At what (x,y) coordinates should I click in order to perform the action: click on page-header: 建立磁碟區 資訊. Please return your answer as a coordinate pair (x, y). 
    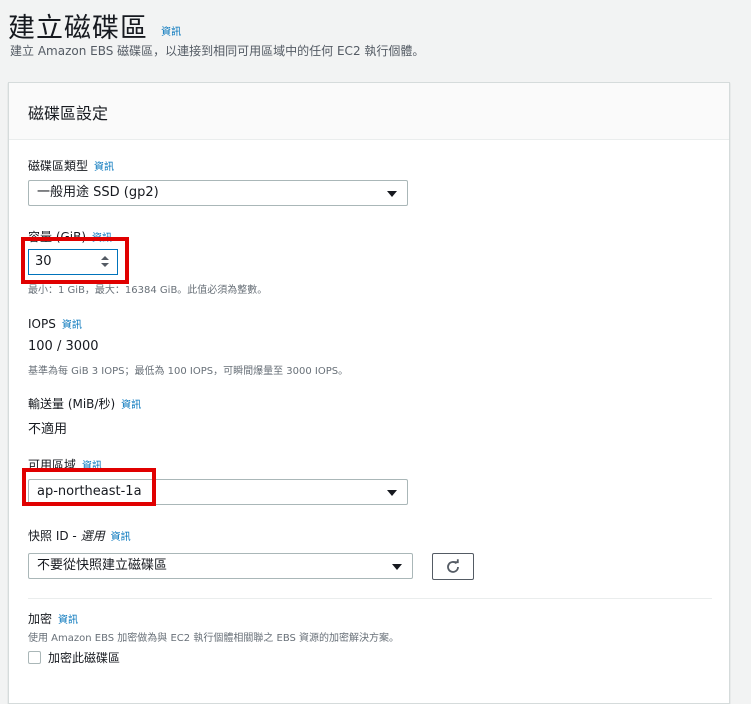
    Looking at the image, I should click on (94, 25).